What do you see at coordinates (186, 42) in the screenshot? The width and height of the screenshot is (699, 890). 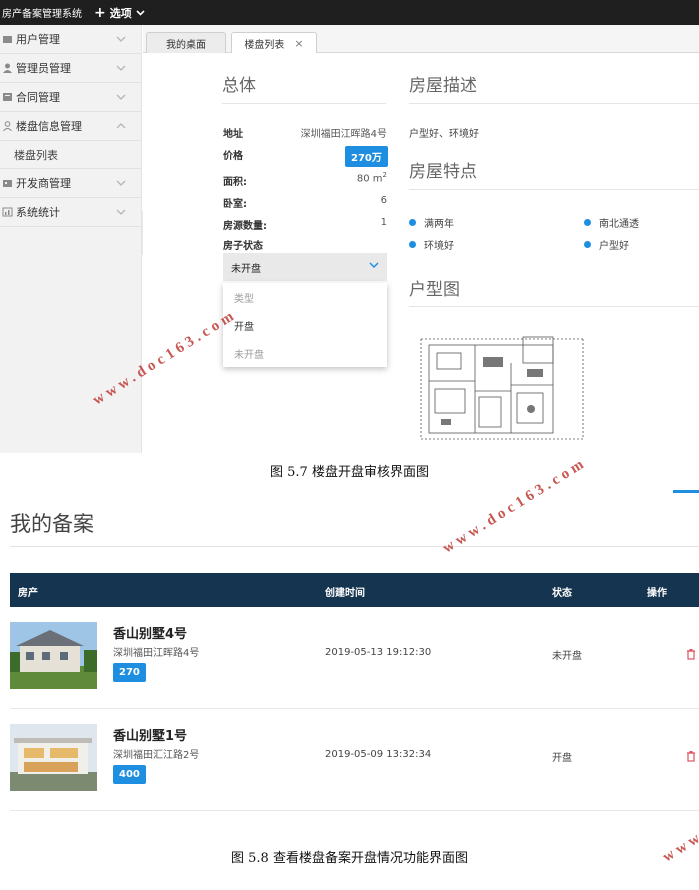 I see `tab-my-desktop: 我的桌面` at bounding box center [186, 42].